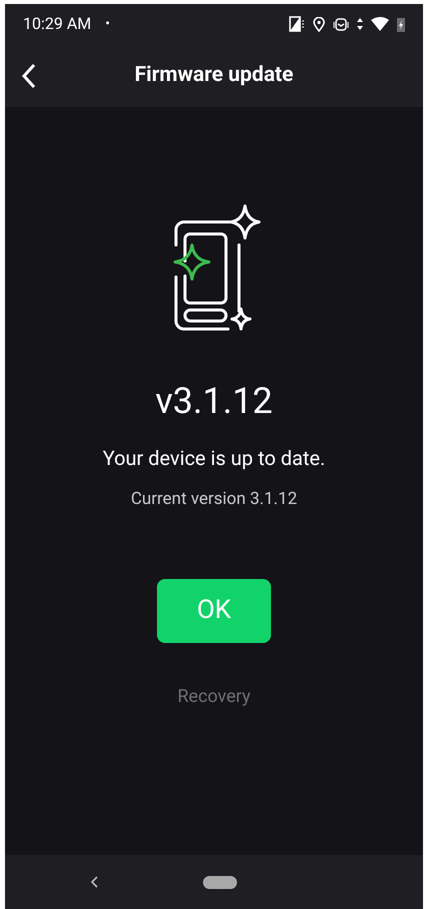 This screenshot has height=909, width=428. Describe the element at coordinates (401, 24) in the screenshot. I see `battery-icon` at that location.